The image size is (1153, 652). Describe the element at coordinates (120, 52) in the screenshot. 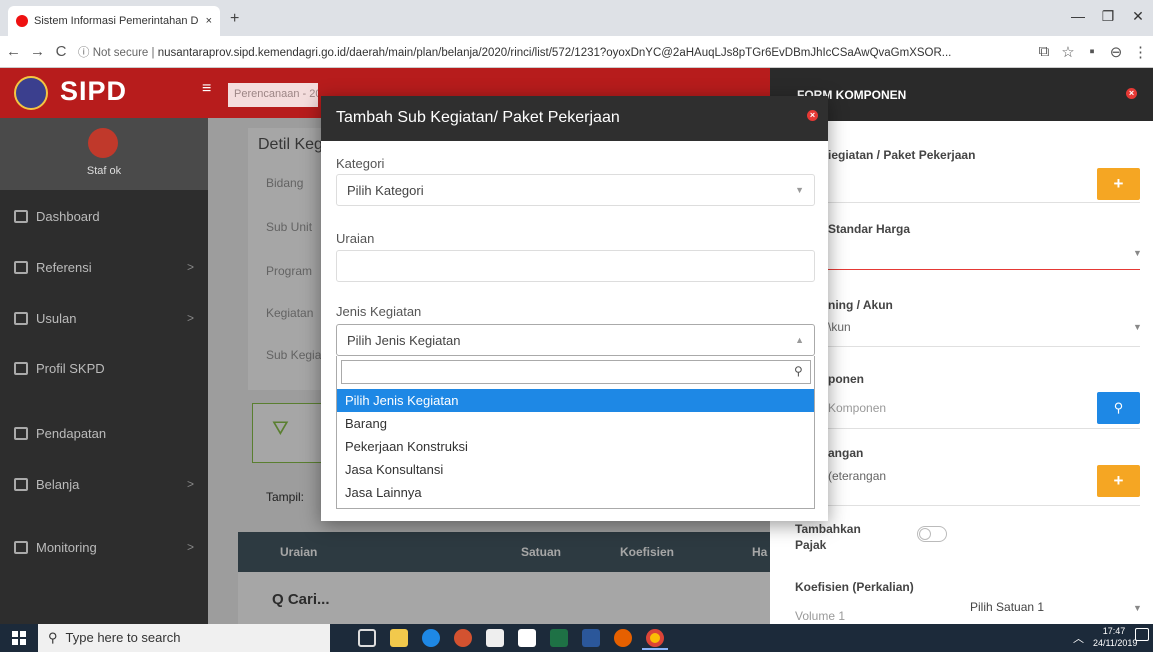

I see `not-secure-label: Not secure` at that location.